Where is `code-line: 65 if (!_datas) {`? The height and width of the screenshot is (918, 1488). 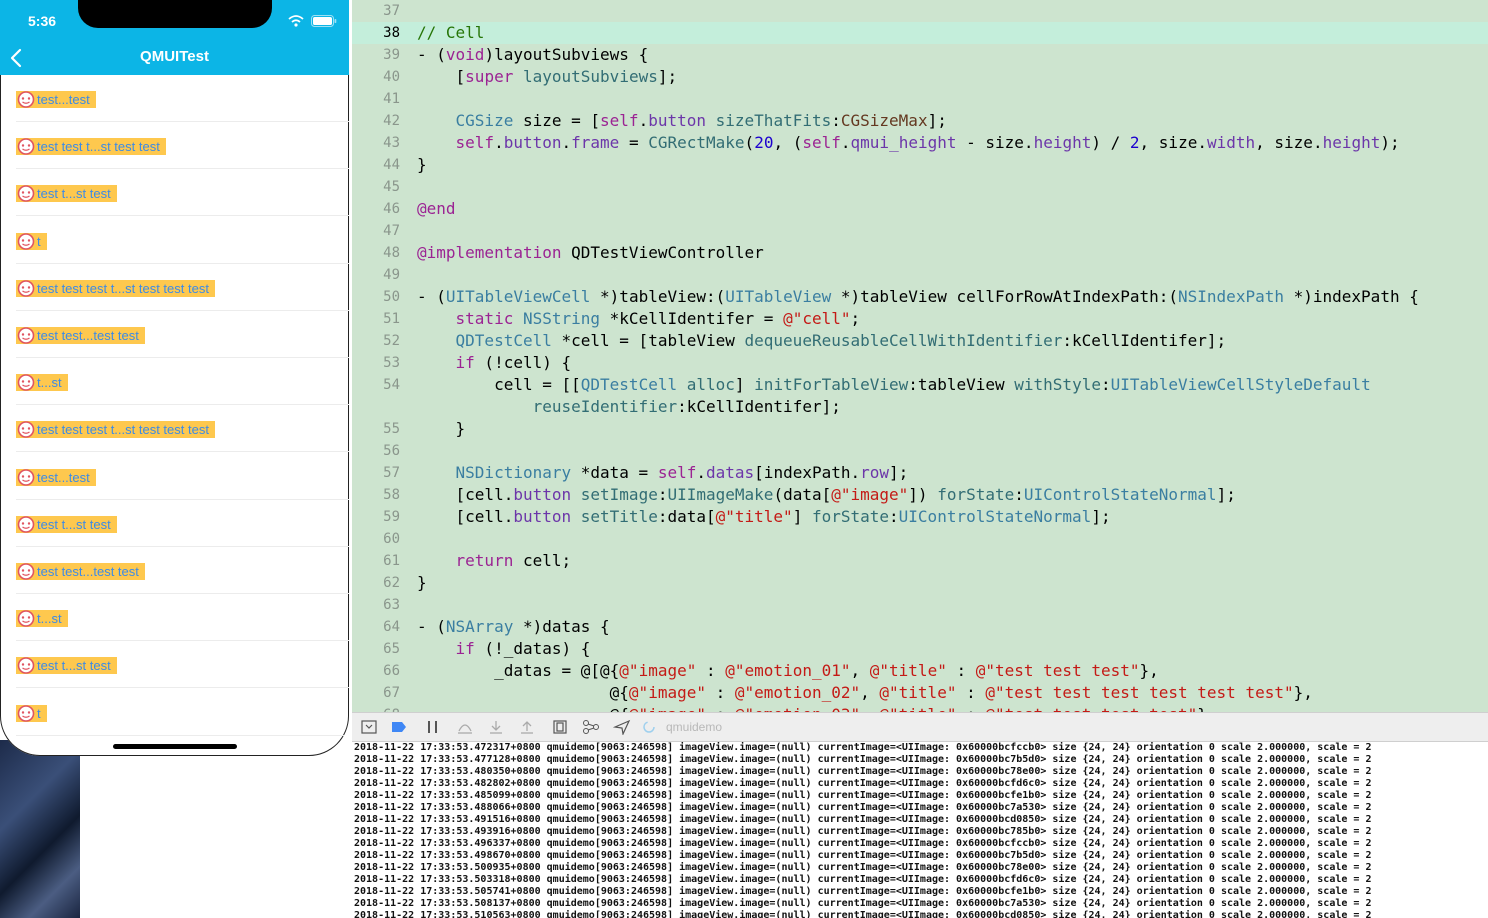
code-line: 65 if (!_datas) { is located at coordinates (920, 649).